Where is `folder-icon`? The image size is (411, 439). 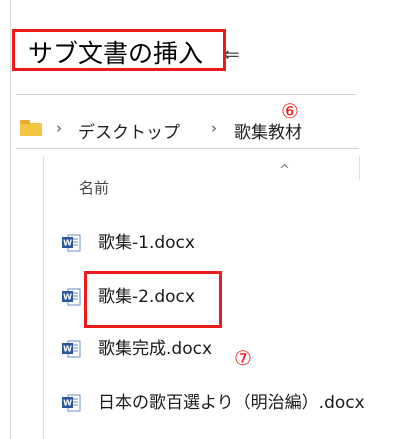
folder-icon is located at coordinates (31, 128).